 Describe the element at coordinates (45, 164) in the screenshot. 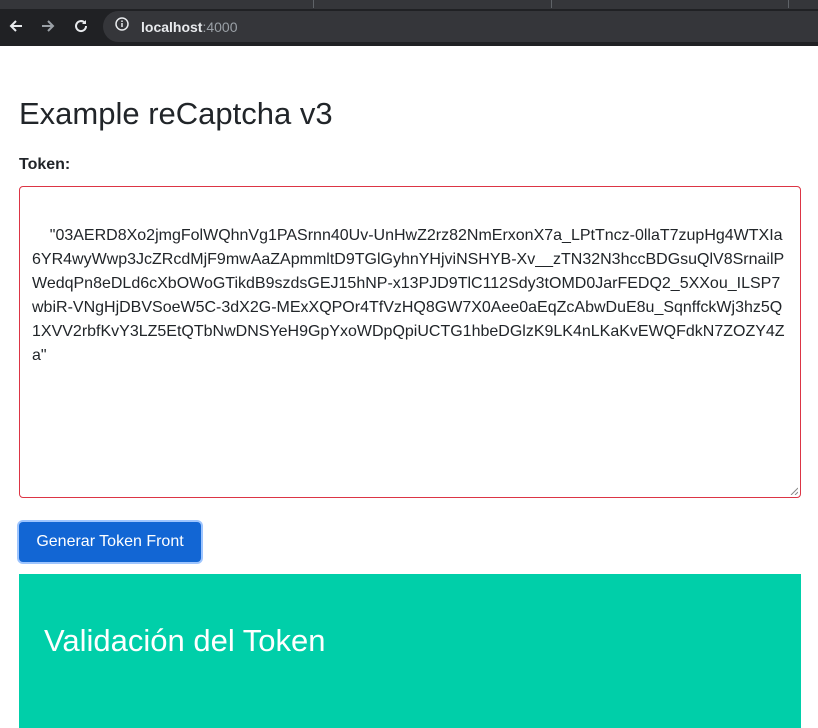

I see `token-label: Token:` at that location.